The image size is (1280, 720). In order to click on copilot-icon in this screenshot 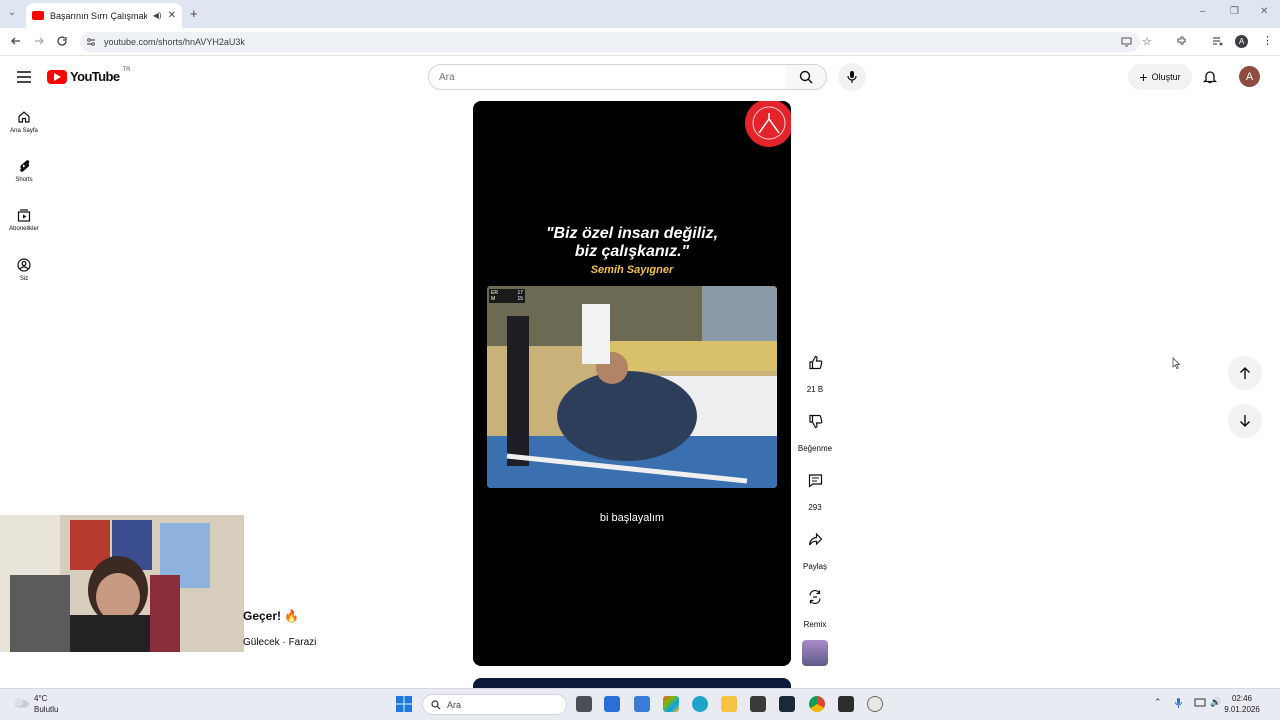, I will do `click(671, 704)`.